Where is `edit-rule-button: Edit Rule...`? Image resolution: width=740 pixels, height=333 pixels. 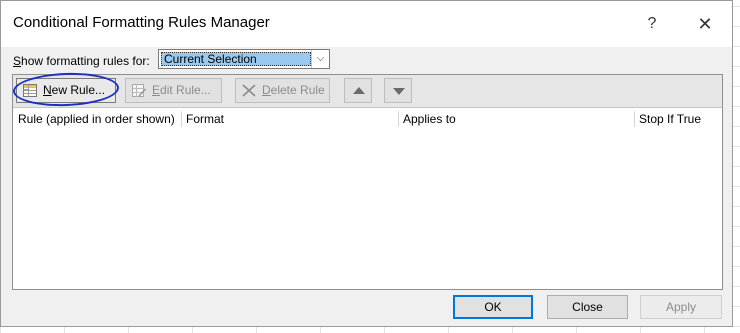 edit-rule-button: Edit Rule... is located at coordinates (173, 90).